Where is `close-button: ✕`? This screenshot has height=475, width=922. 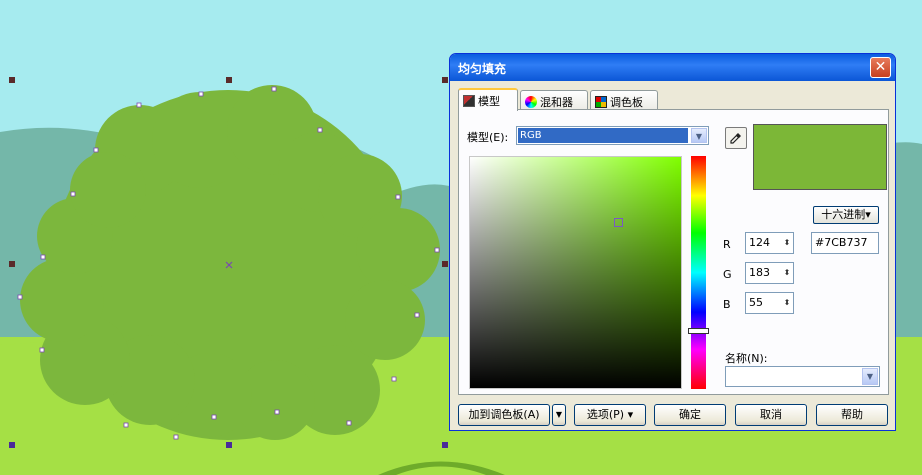
close-button: ✕ is located at coordinates (880, 67).